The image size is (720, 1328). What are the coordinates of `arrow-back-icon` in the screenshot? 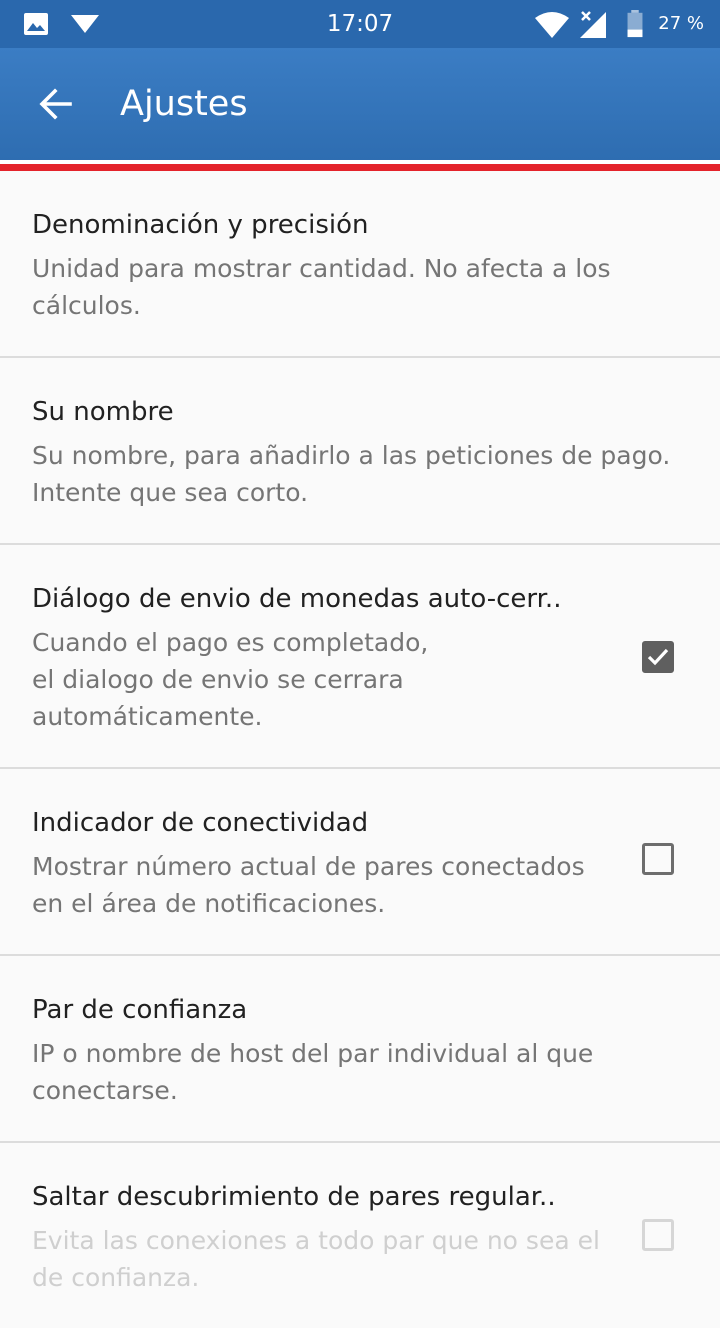 It's located at (55, 104).